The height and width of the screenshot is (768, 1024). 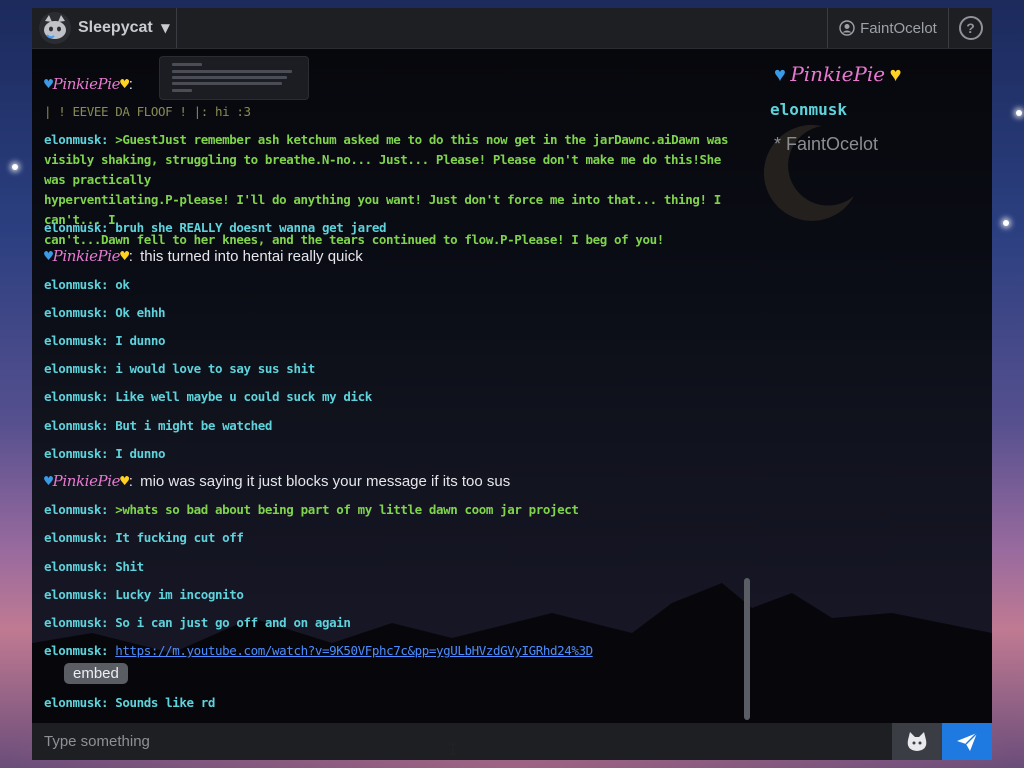 I want to click on message-input, so click(x=462, y=741).